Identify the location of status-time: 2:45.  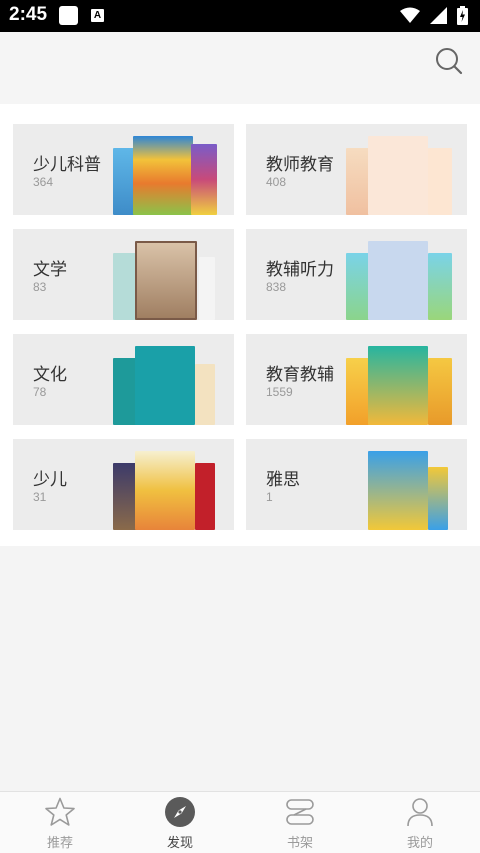
(28, 14).